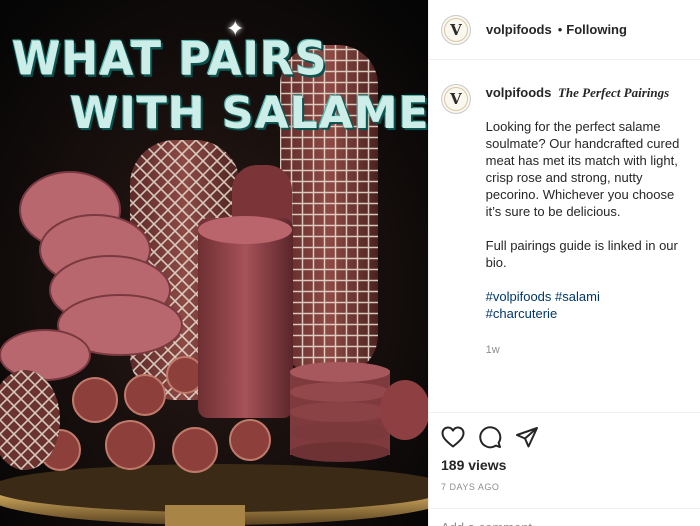  I want to click on avatar: V, so click(456, 29).